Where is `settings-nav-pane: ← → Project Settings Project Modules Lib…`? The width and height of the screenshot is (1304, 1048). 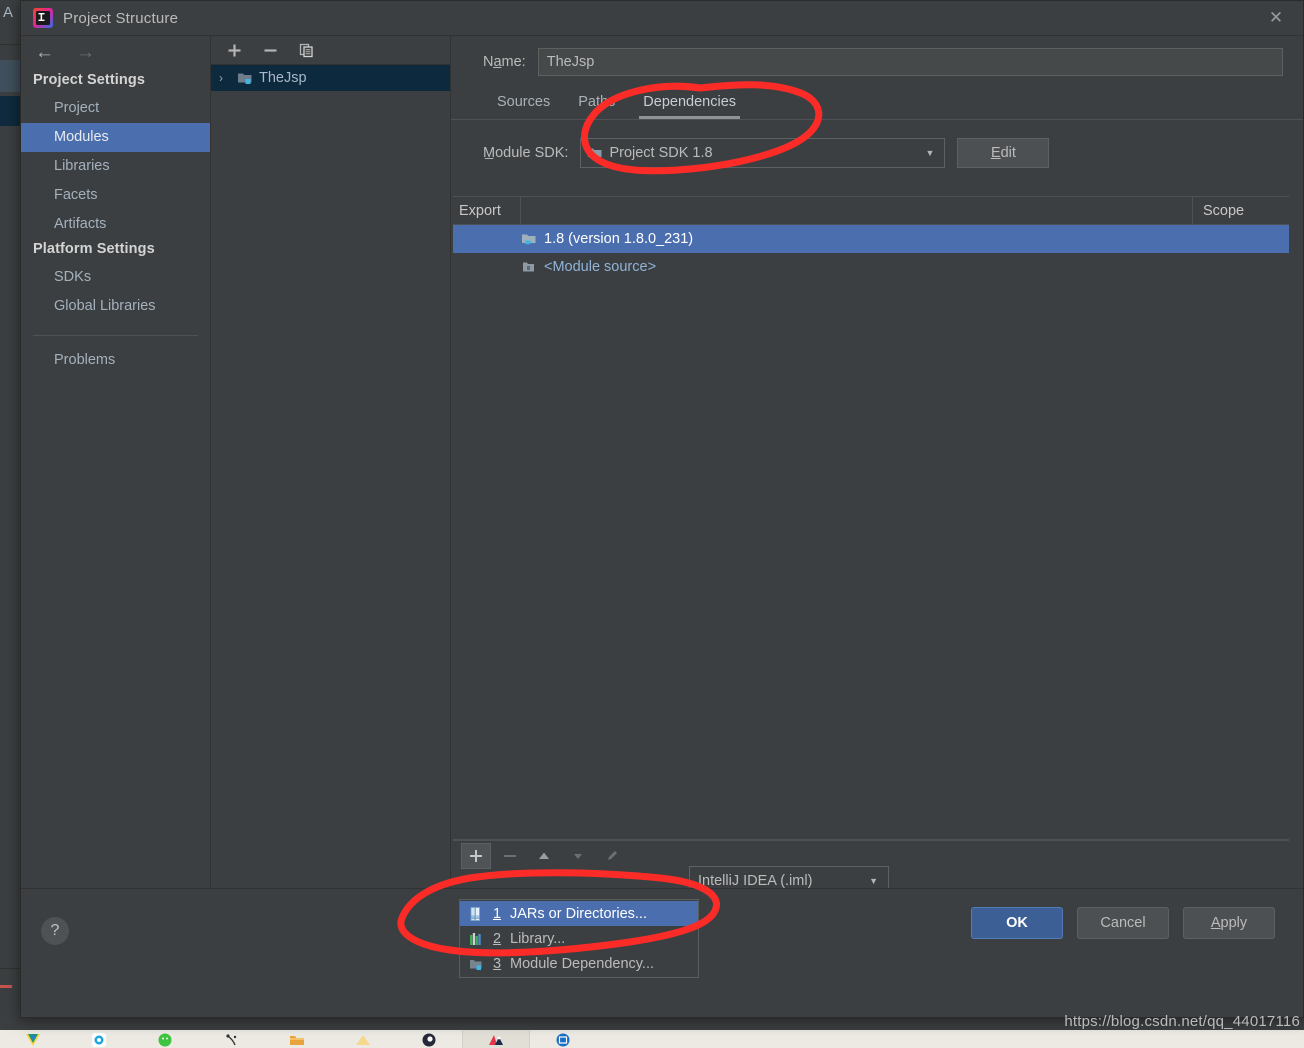
settings-nav-pane: ← → Project Settings Project Modules Lib… is located at coordinates (116, 461).